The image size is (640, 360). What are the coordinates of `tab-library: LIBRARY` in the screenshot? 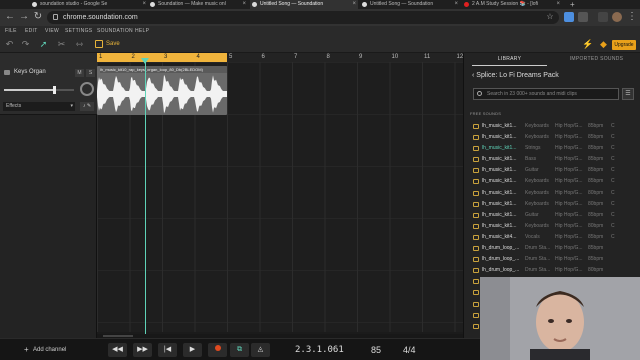 It's located at (509, 59).